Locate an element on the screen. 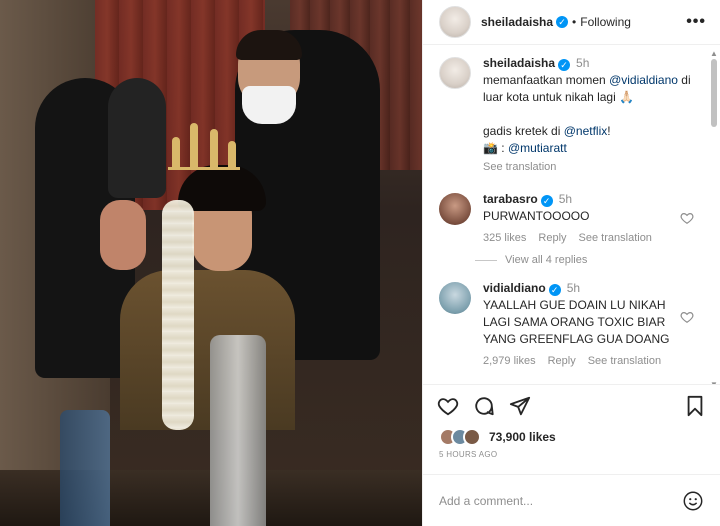  caption-credit: 📸 : @mutiaratt is located at coordinates (593, 148).